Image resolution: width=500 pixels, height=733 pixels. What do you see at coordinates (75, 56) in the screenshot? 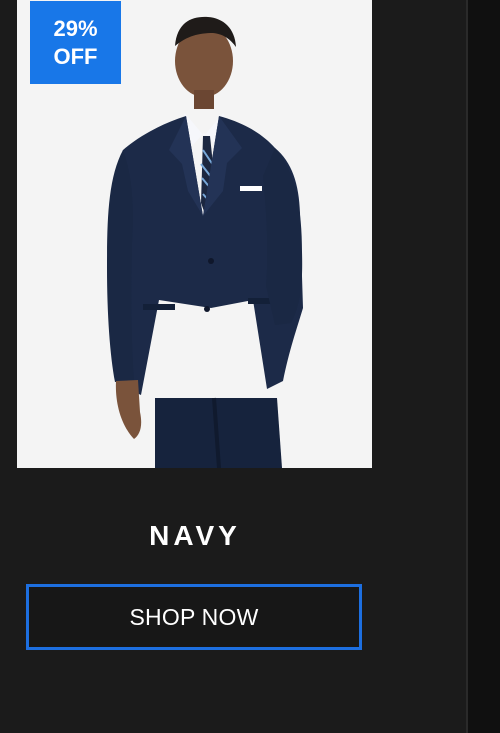
I see `discount-badge-off: OFF` at bounding box center [75, 56].